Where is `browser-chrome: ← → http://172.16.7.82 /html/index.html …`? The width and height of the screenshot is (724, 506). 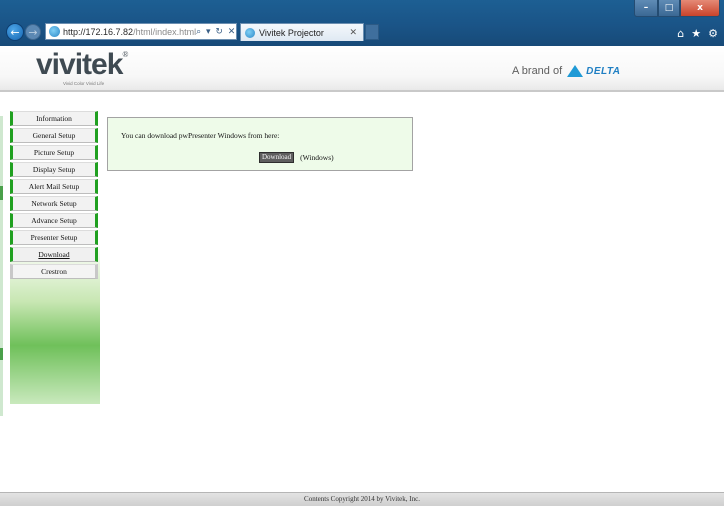
browser-chrome: ← → http://172.16.7.82 /html/index.html … is located at coordinates (362, 23).